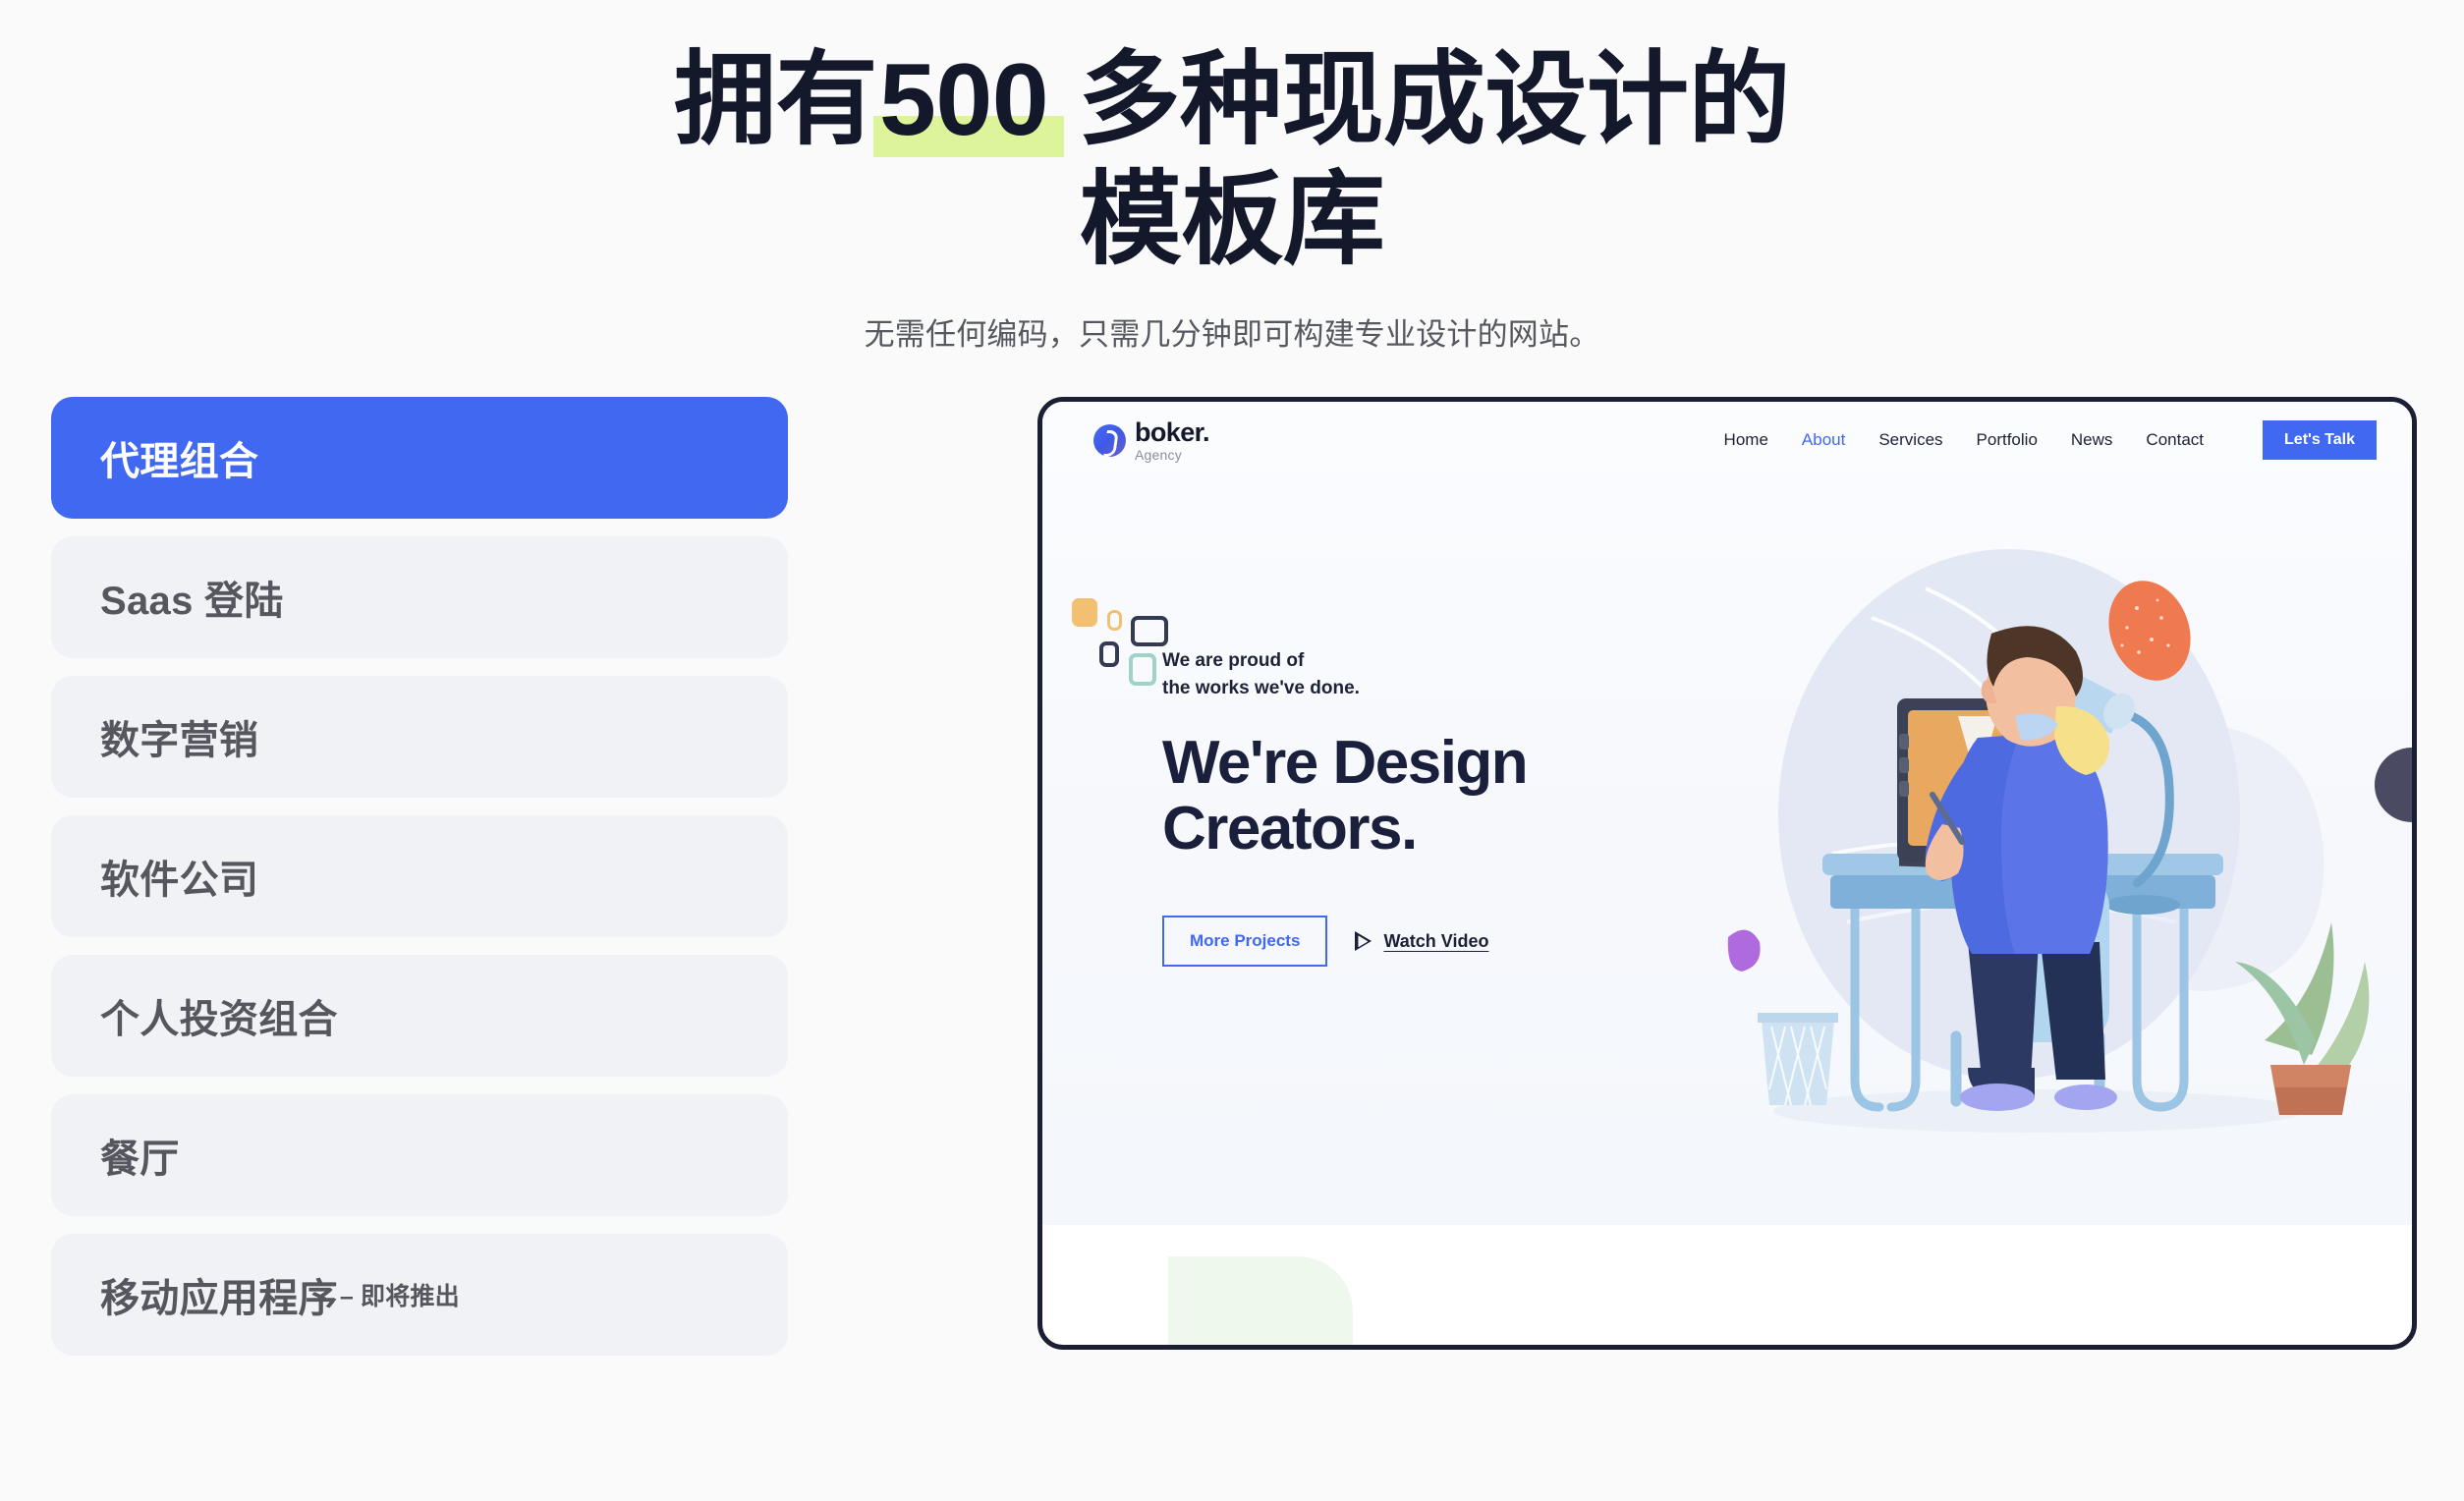 The width and height of the screenshot is (2464, 1501). What do you see at coordinates (1232, 335) in the screenshot?
I see `page-subtitle: 无需任何编码，只需几分钟即可构建专业设计的网站。` at bounding box center [1232, 335].